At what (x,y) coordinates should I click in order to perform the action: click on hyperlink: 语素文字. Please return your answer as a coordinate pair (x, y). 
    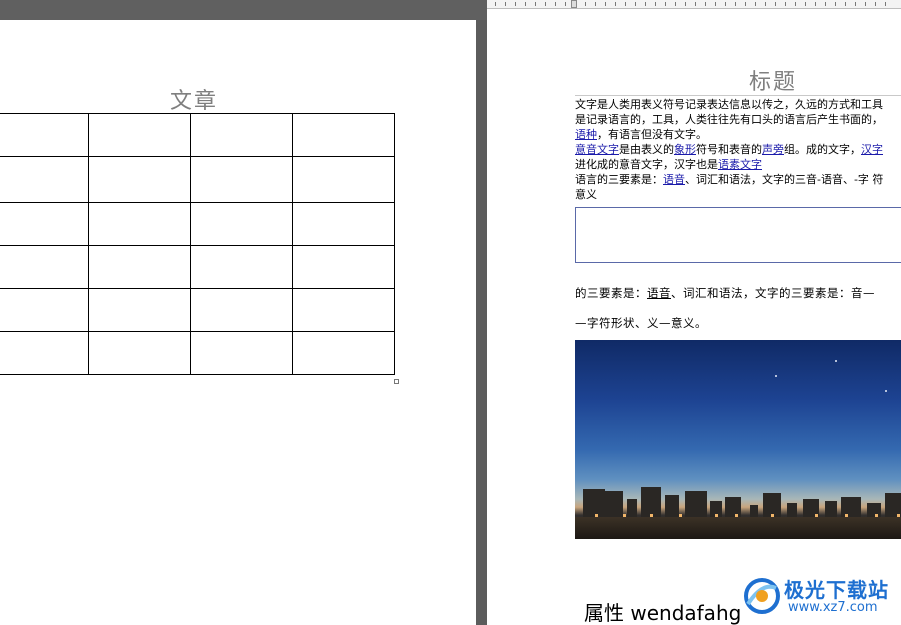
    Looking at the image, I should click on (740, 164).